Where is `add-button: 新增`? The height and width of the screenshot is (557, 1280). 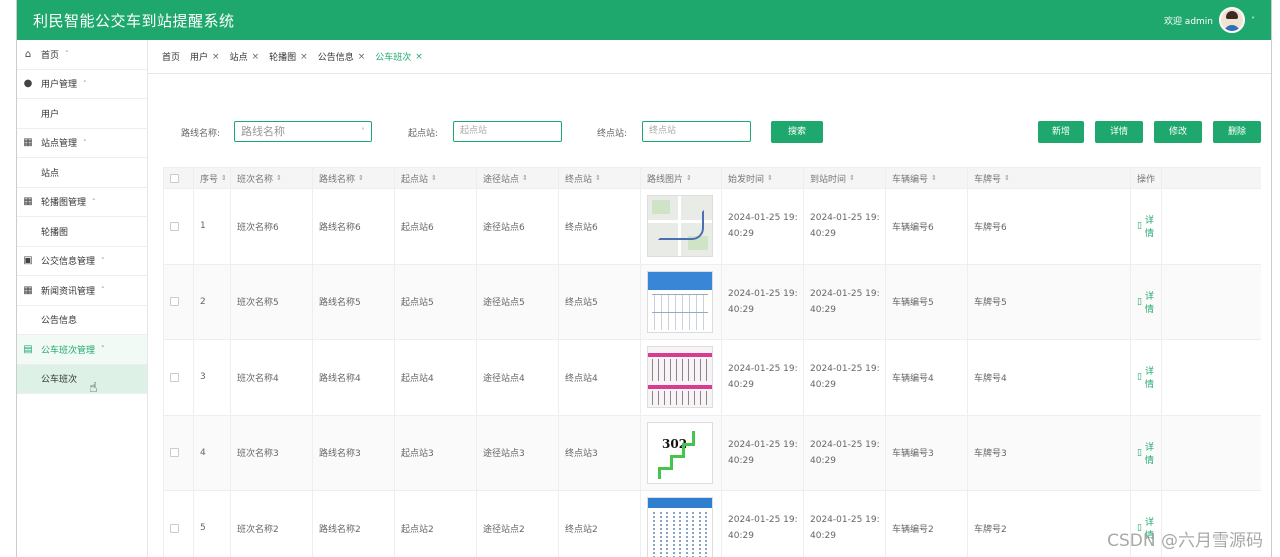 add-button: 新增 is located at coordinates (1061, 132).